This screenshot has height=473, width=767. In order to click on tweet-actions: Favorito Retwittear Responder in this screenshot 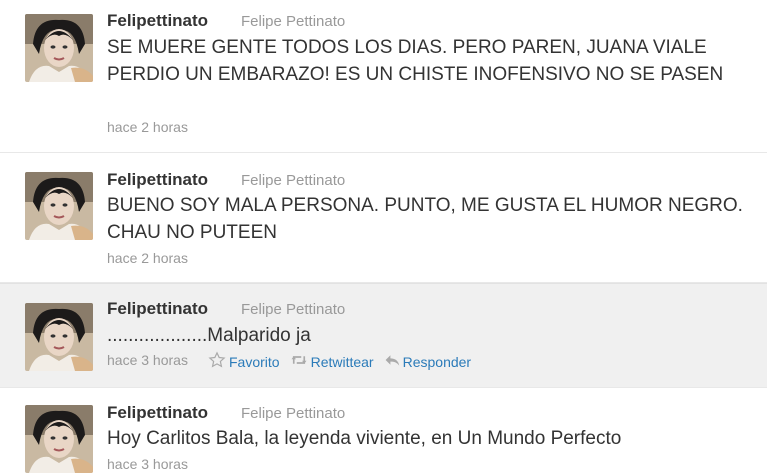, I will do `click(344, 361)`.